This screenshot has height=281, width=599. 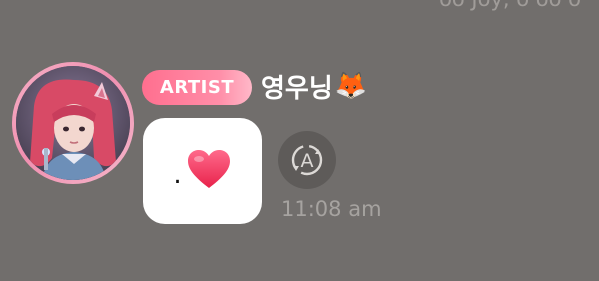 I want to click on heart-icon, so click(x=209, y=171).